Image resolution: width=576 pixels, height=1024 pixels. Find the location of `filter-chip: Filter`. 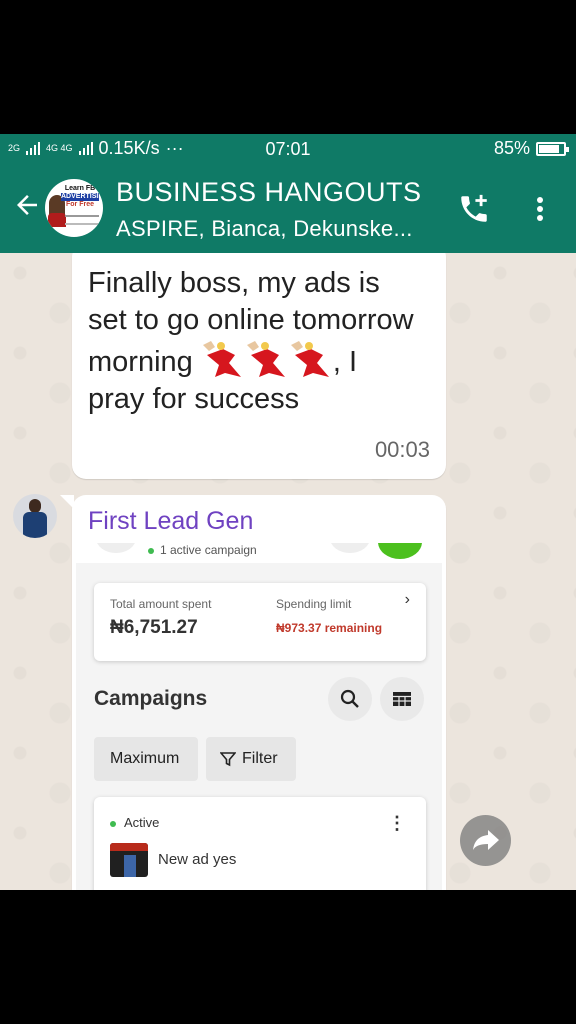

filter-chip: Filter is located at coordinates (251, 759).